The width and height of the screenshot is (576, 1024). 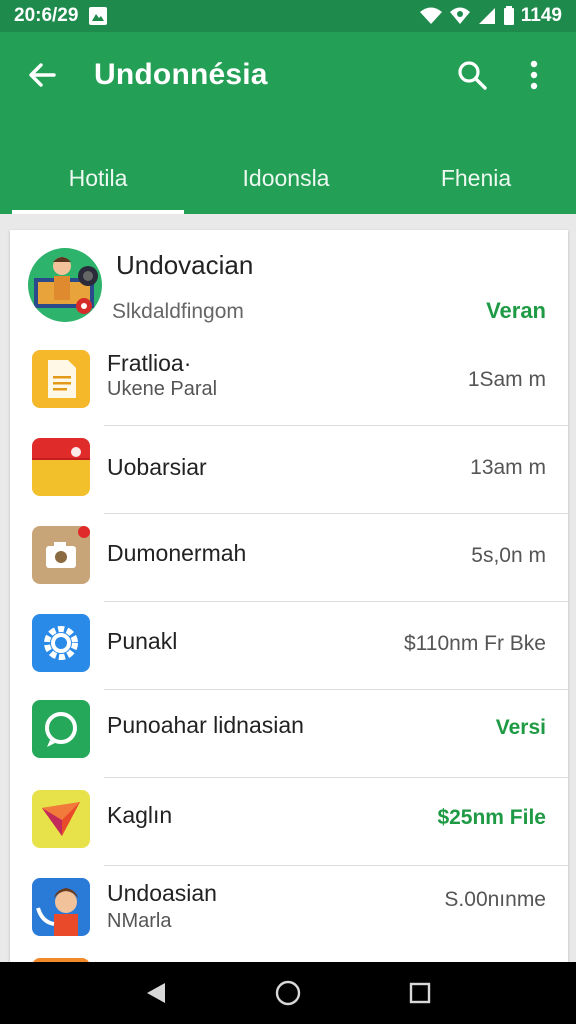 I want to click on battery-icon, so click(x=509, y=16).